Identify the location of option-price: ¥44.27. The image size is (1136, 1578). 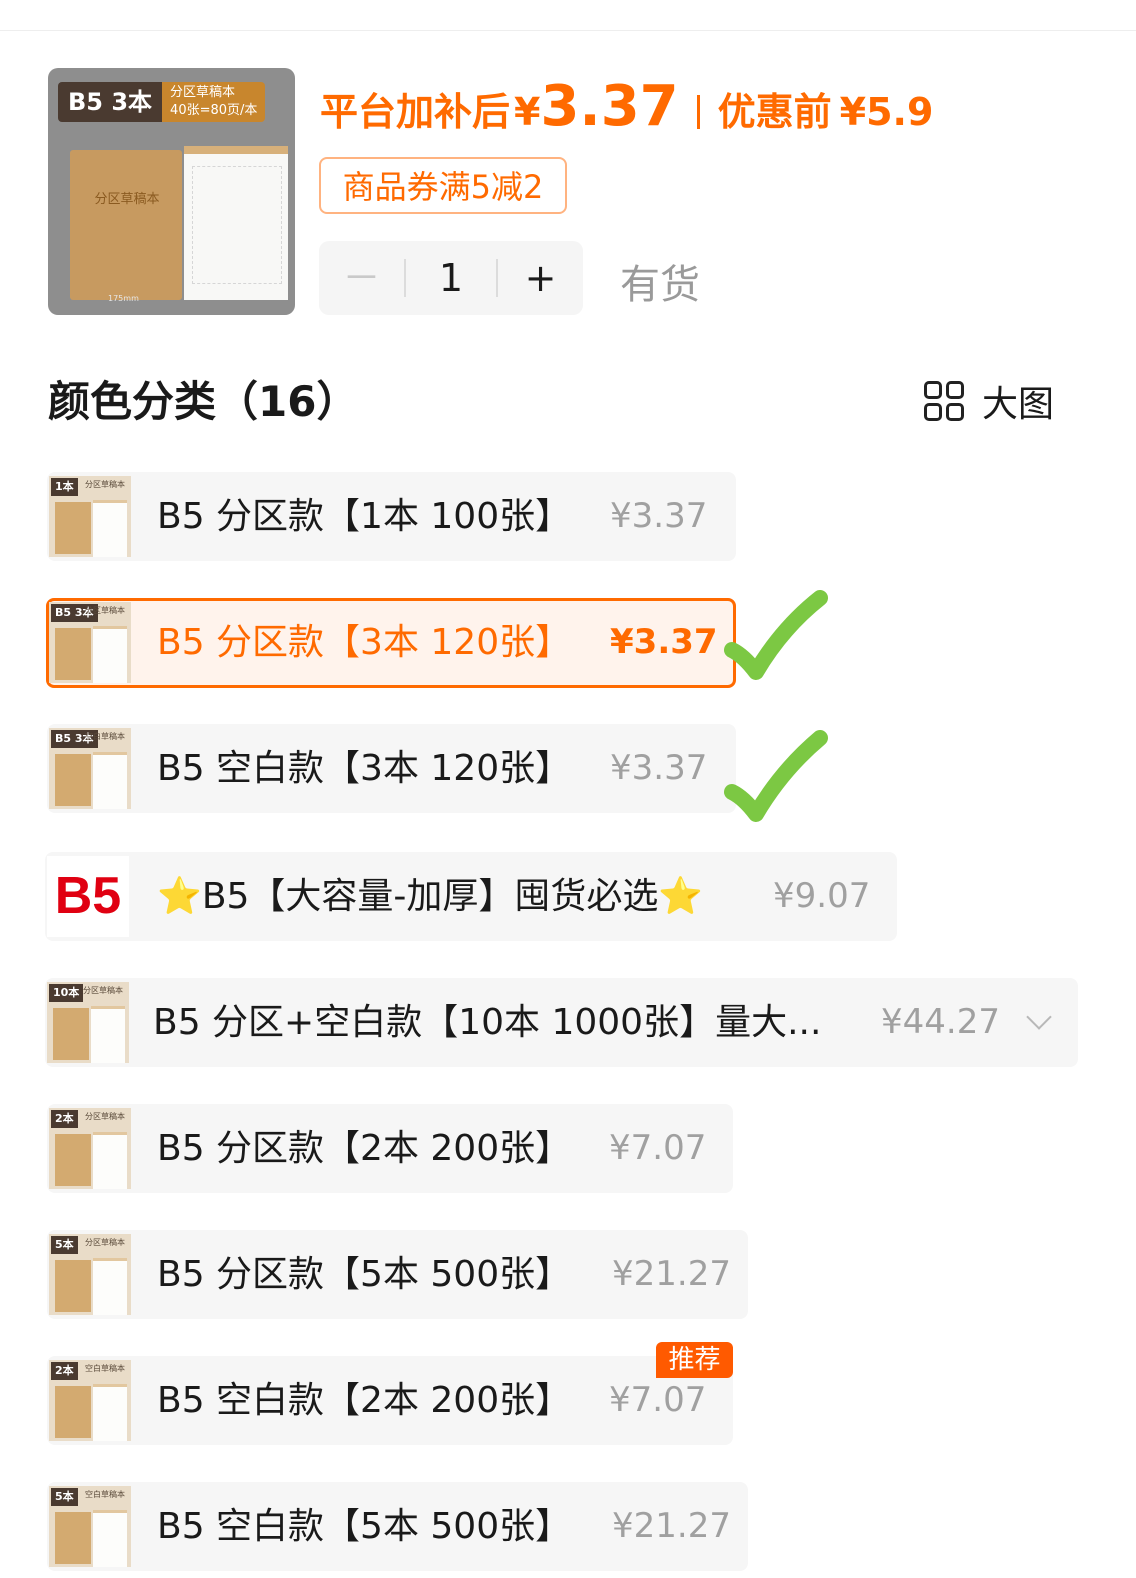
(940, 1022).